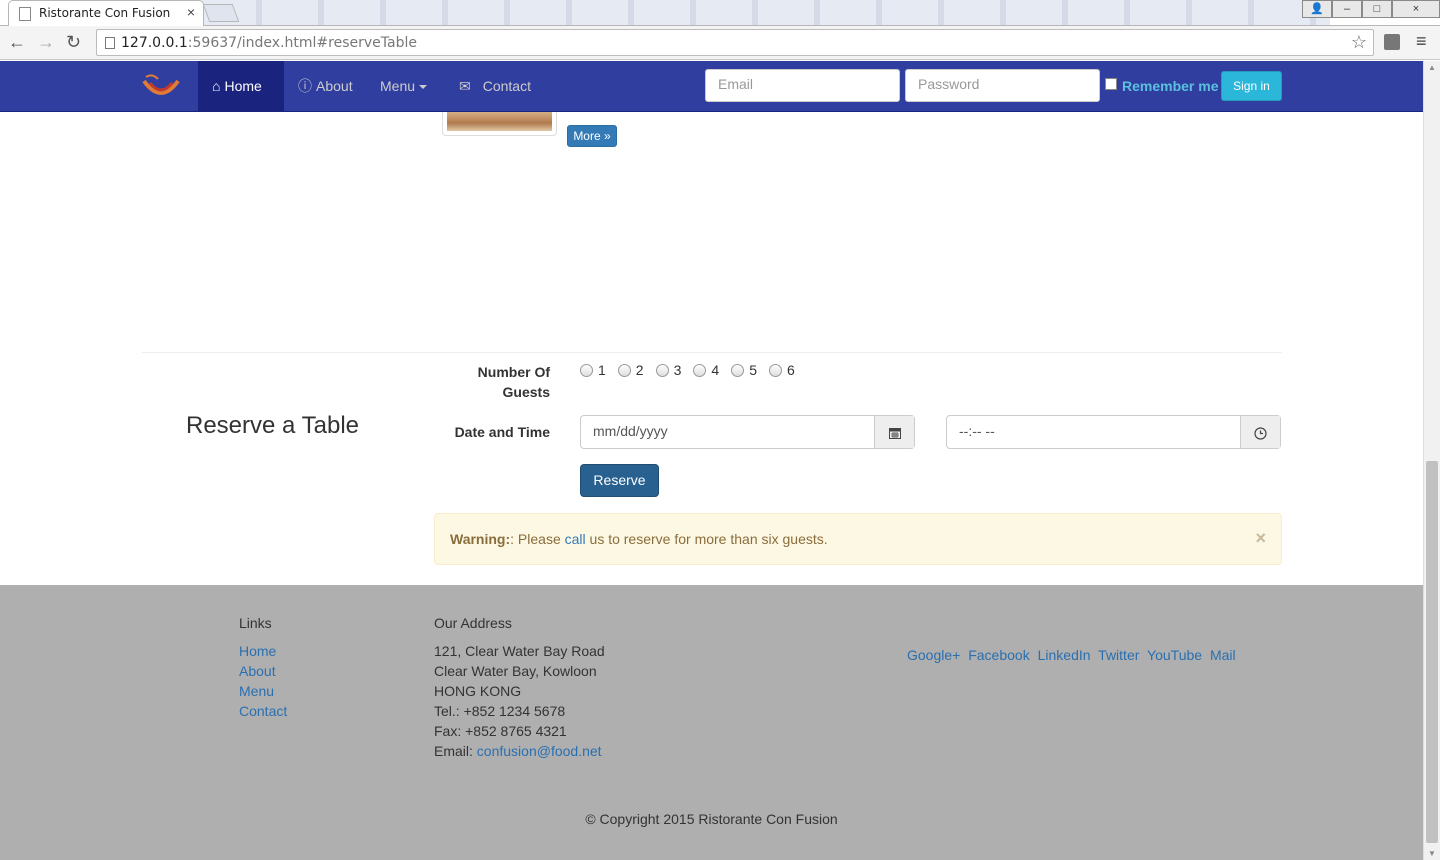  What do you see at coordinates (619, 480) in the screenshot?
I see `reserve-button: Reserve` at bounding box center [619, 480].